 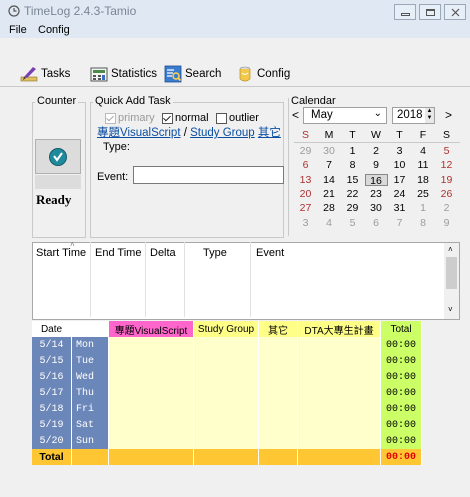 What do you see at coordinates (423, 165) in the screenshot?
I see `calendar-day: 11` at bounding box center [423, 165].